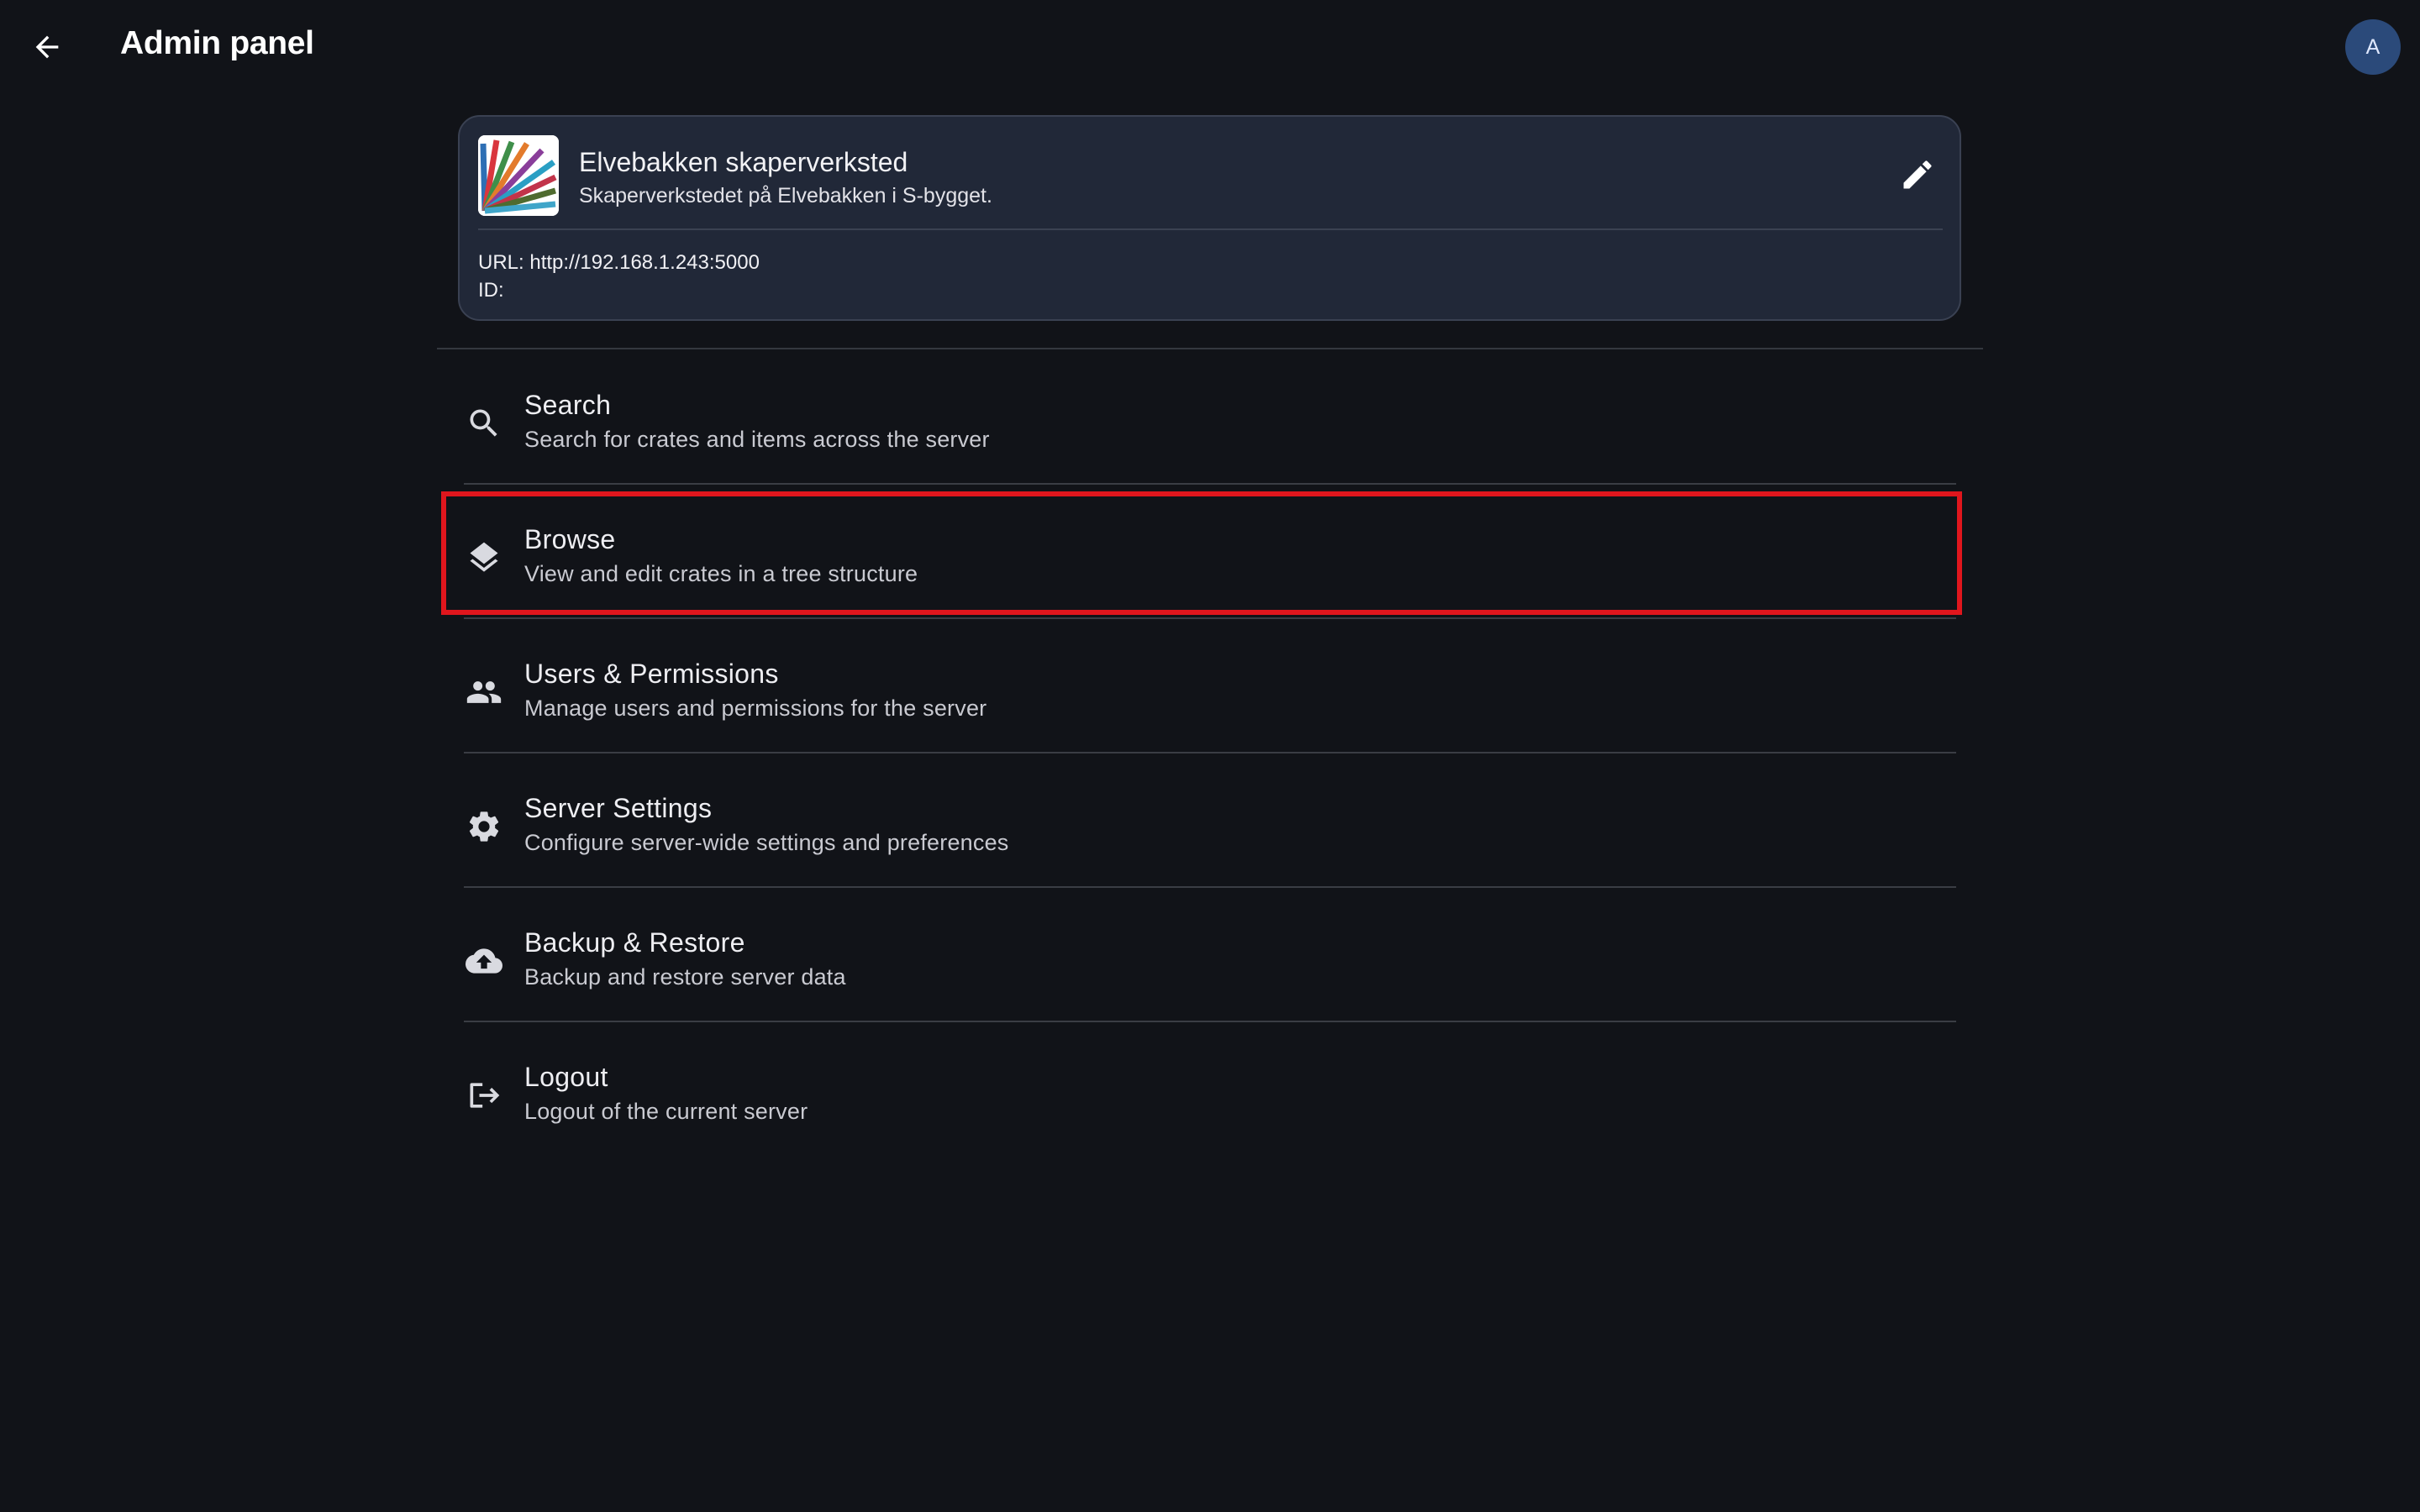 This screenshot has height=1512, width=2420. I want to click on avatar: A, so click(2373, 47).